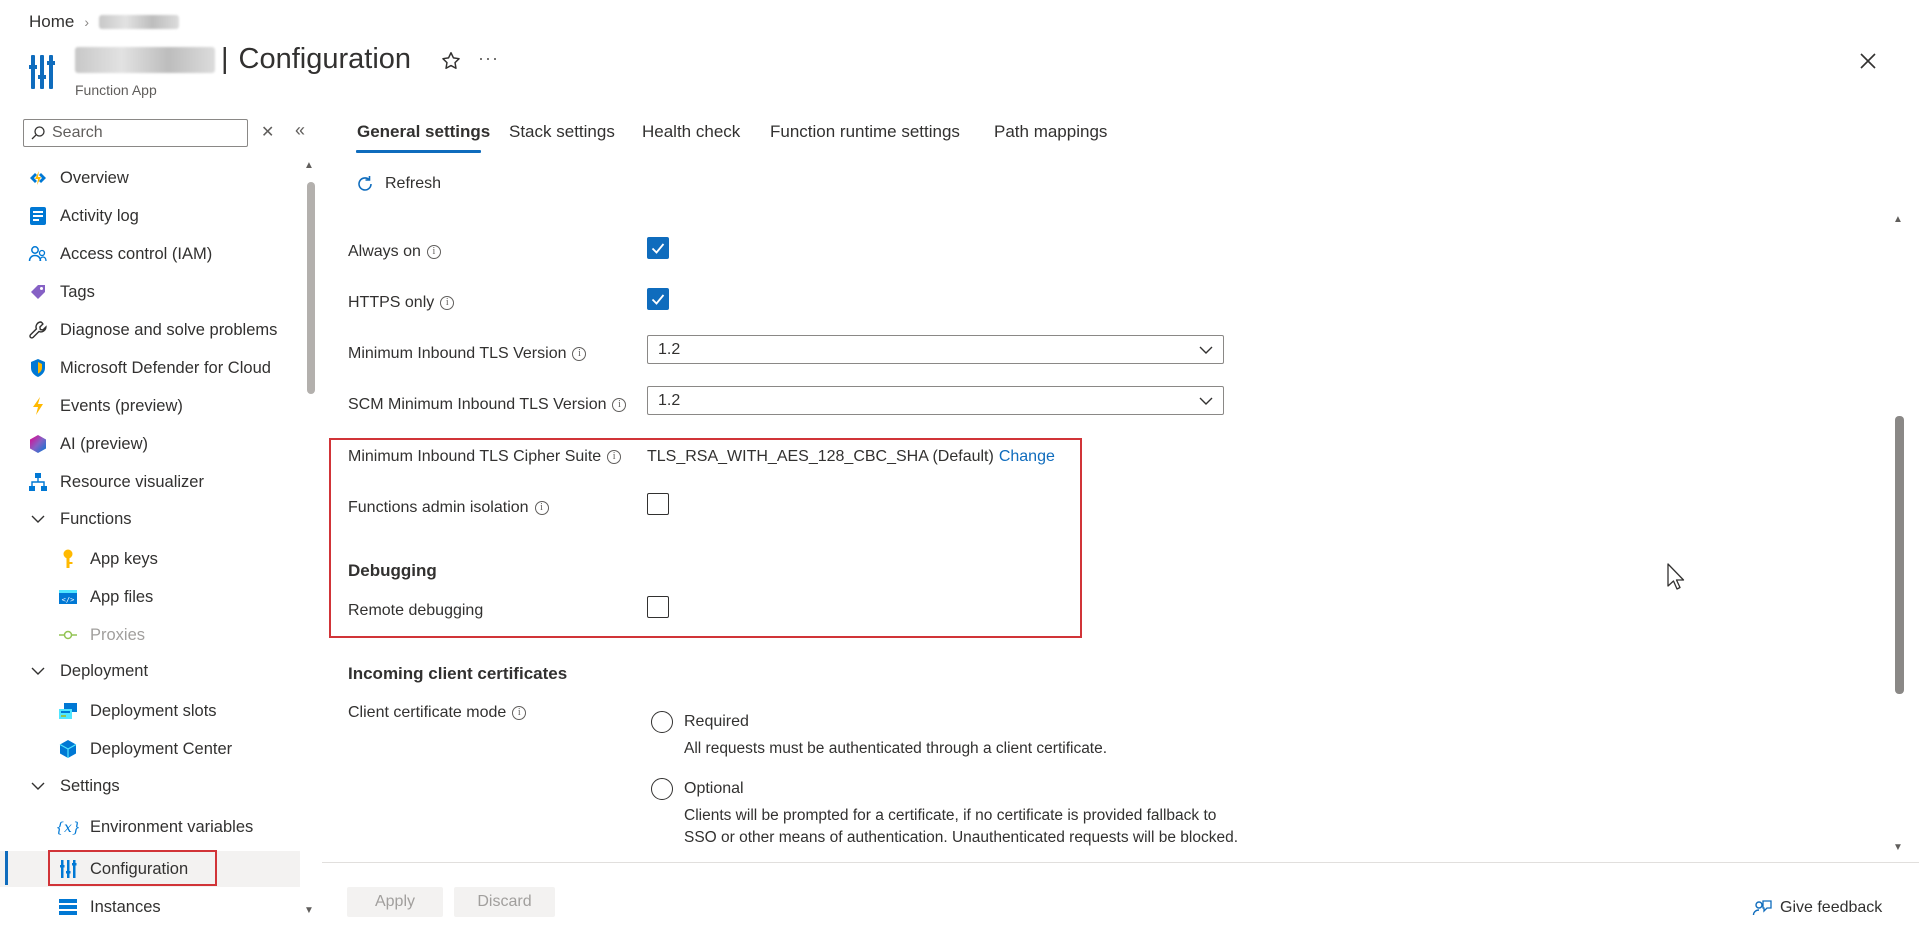 Image resolution: width=1919 pixels, height=925 pixels. I want to click on admin-isolation-checkbox, so click(658, 504).